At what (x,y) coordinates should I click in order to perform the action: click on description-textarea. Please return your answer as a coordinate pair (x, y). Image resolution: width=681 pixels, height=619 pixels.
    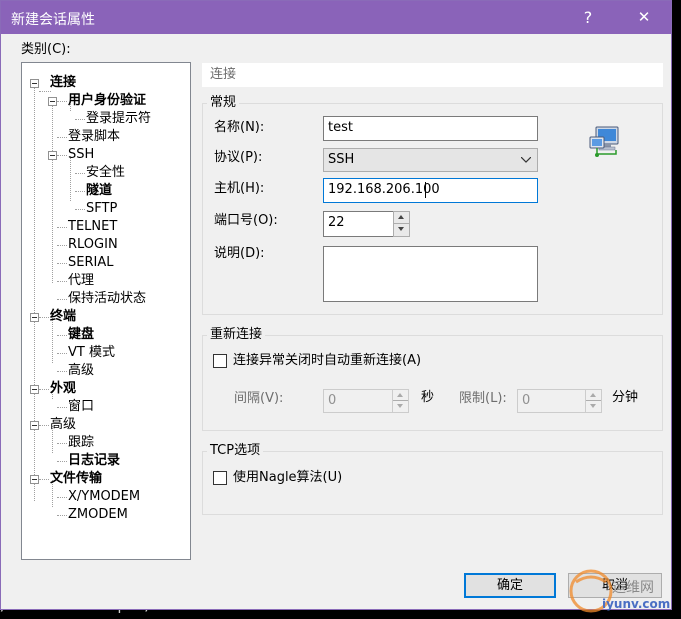
    Looking at the image, I should click on (430, 274).